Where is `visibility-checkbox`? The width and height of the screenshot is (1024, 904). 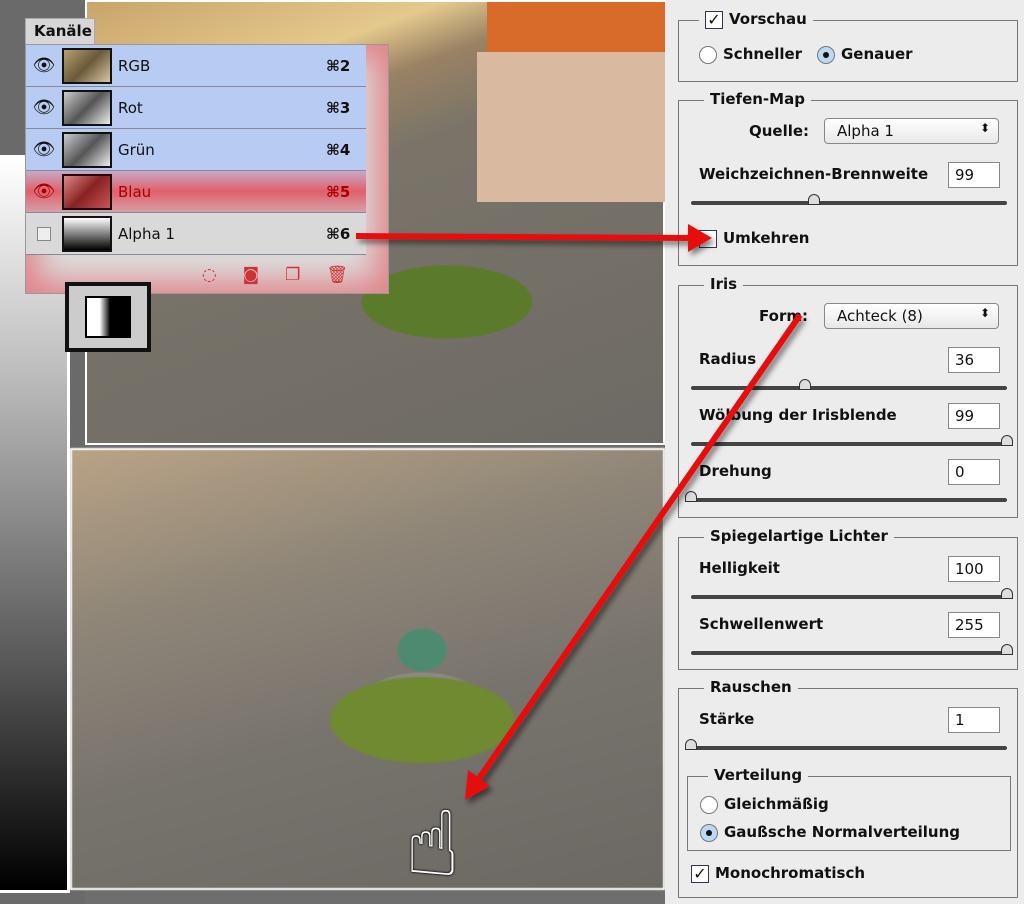 visibility-checkbox is located at coordinates (44, 233).